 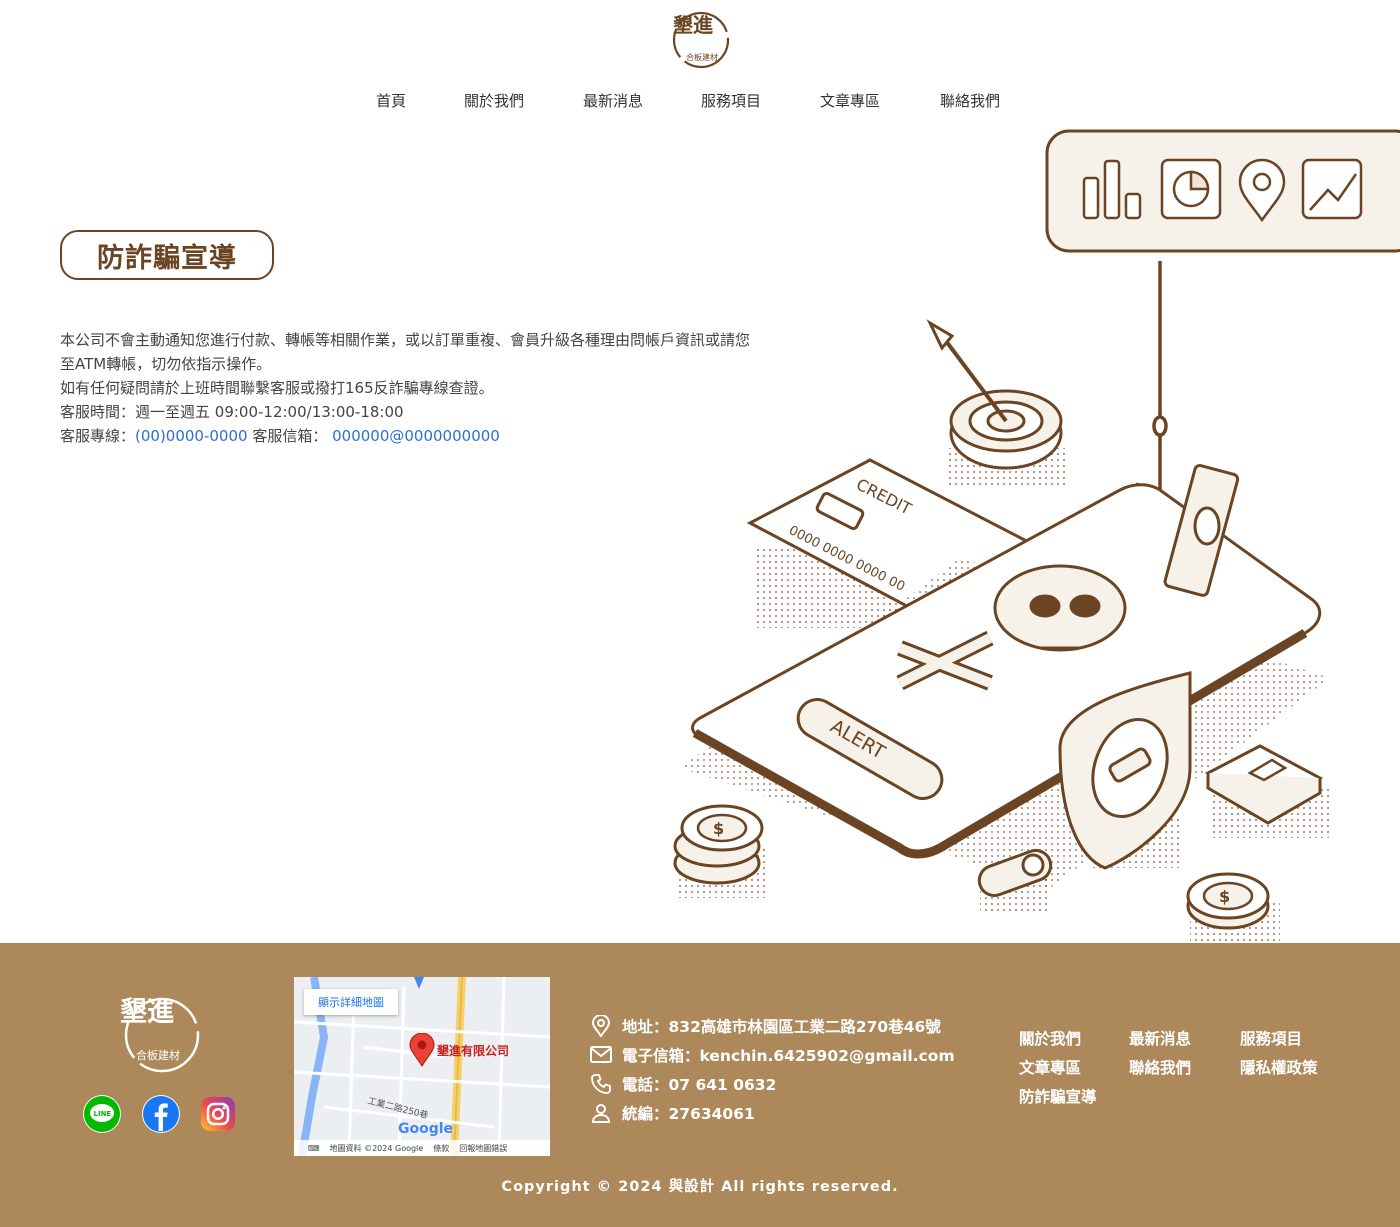 I want to click on footer-link-about: 關於我們, so click(x=1050, y=1038).